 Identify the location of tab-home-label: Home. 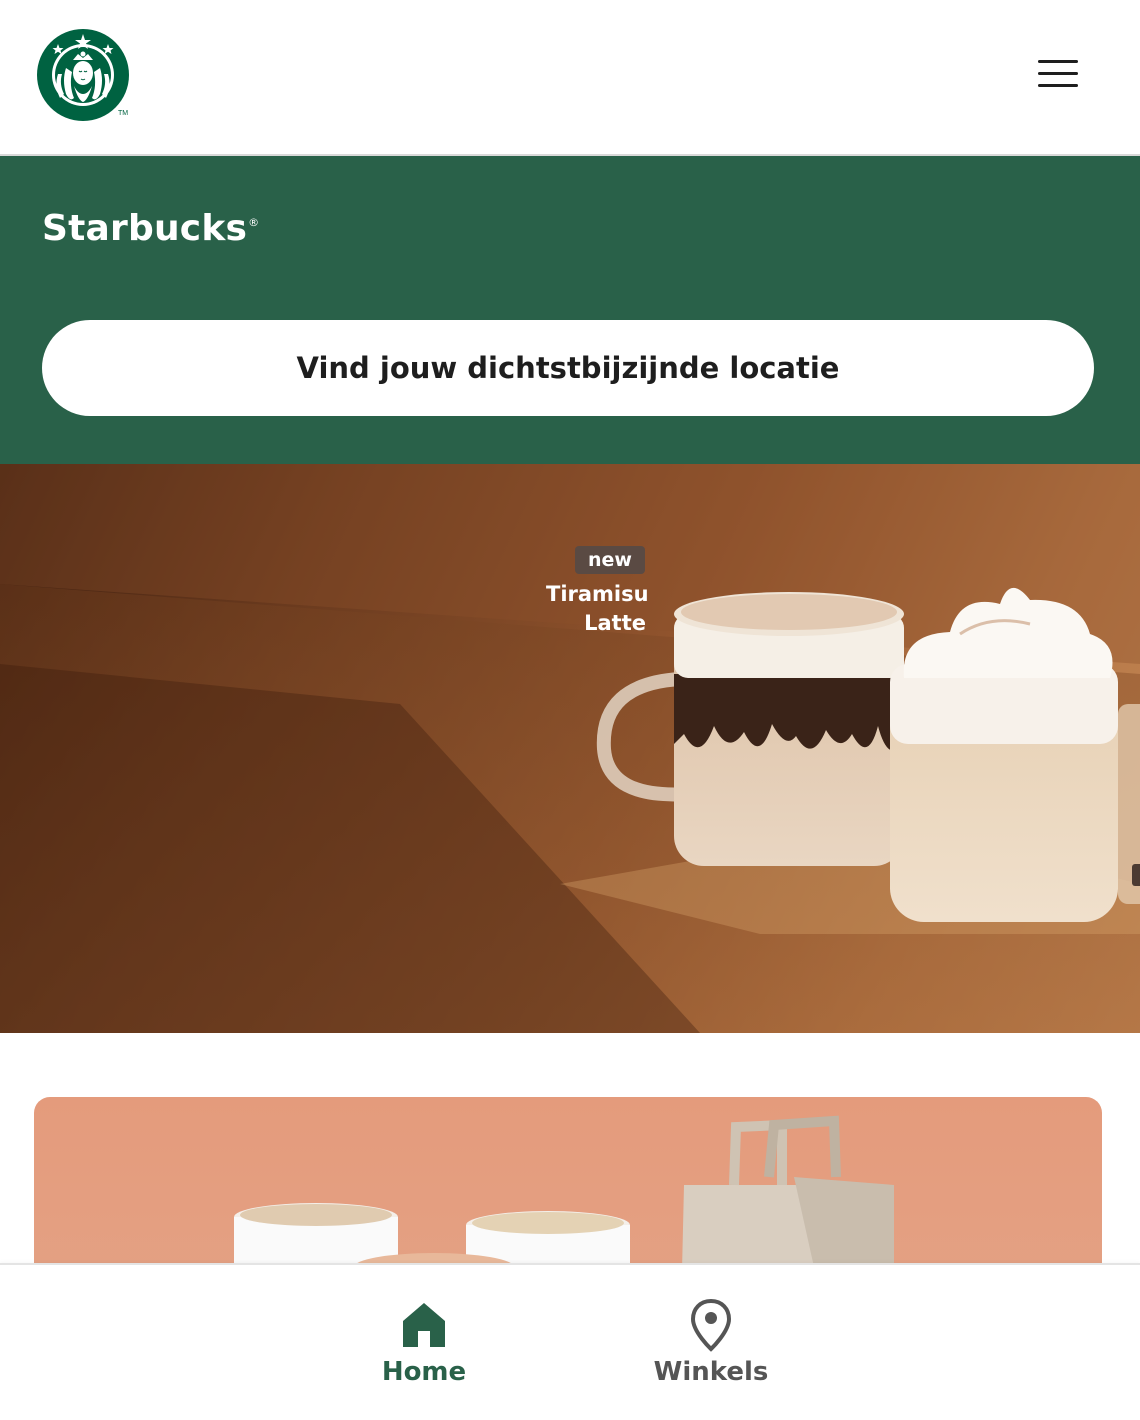
(424, 1372).